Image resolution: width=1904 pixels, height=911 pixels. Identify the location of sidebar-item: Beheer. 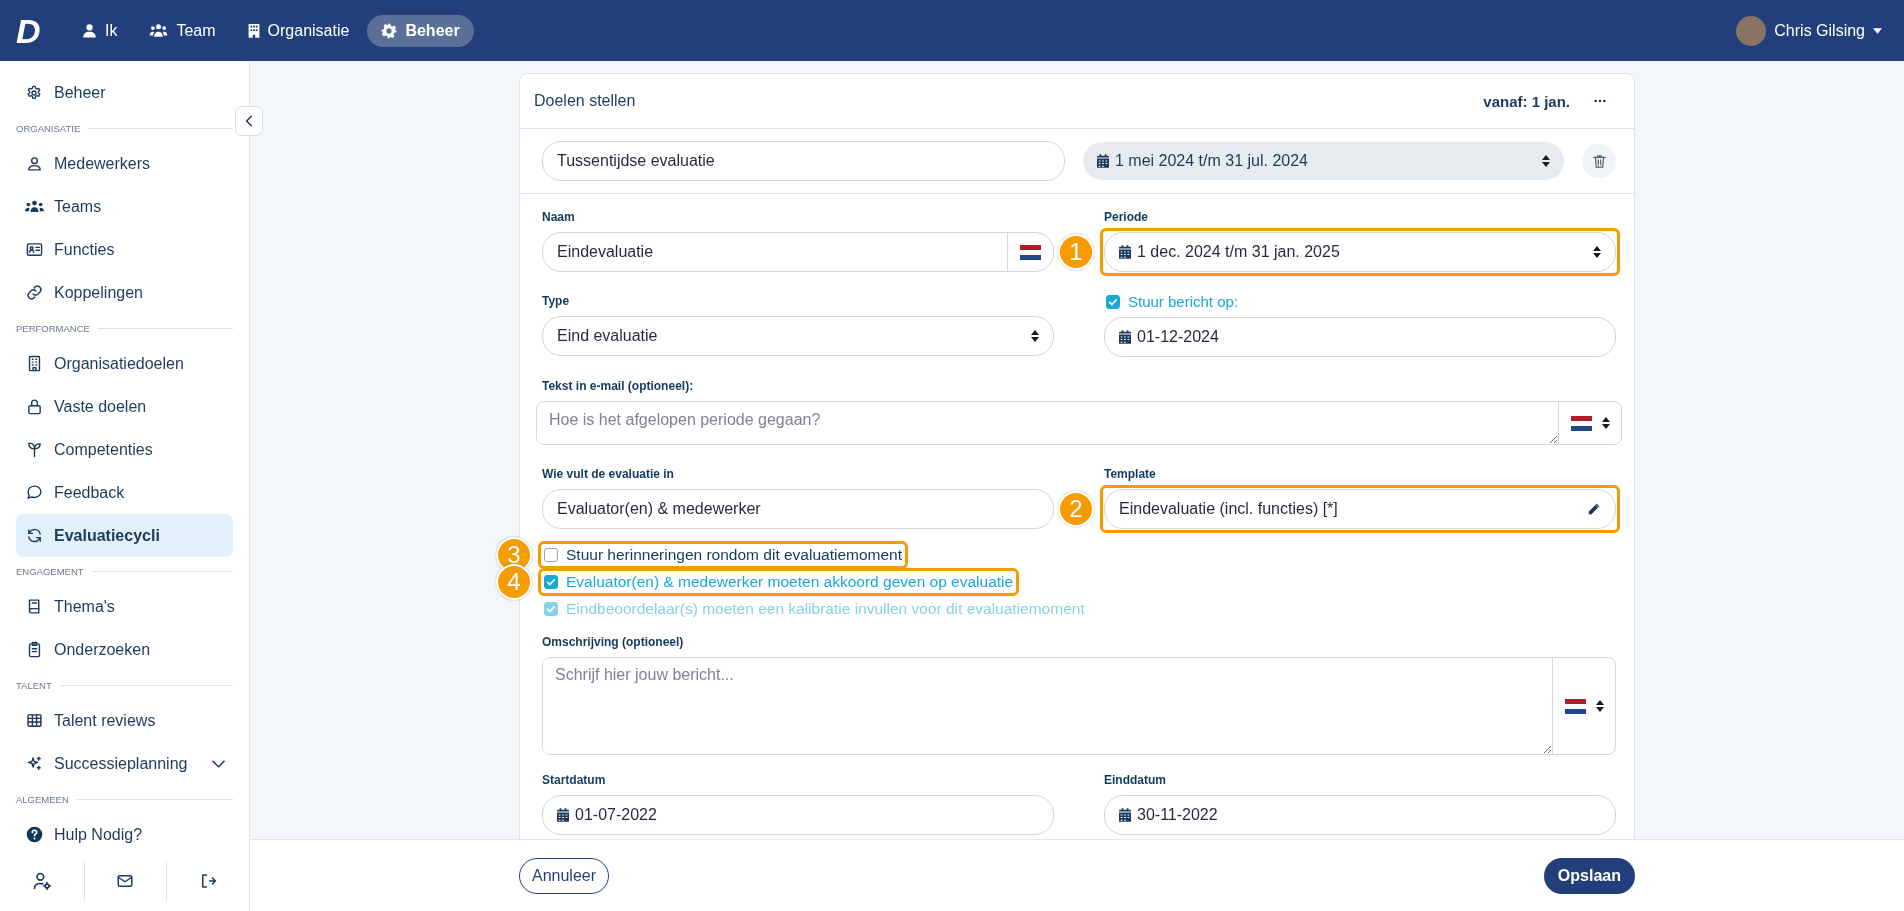
(124, 92).